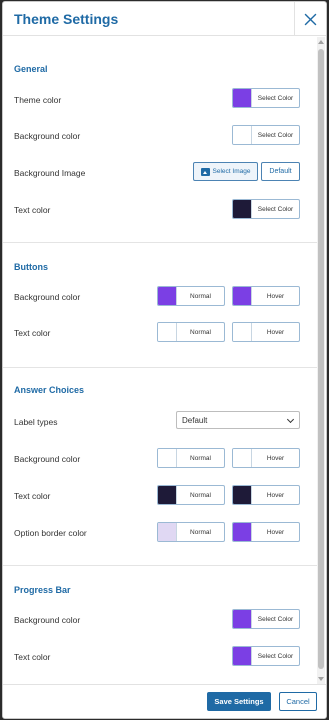  I want to click on label-types-select: Default, so click(238, 420).